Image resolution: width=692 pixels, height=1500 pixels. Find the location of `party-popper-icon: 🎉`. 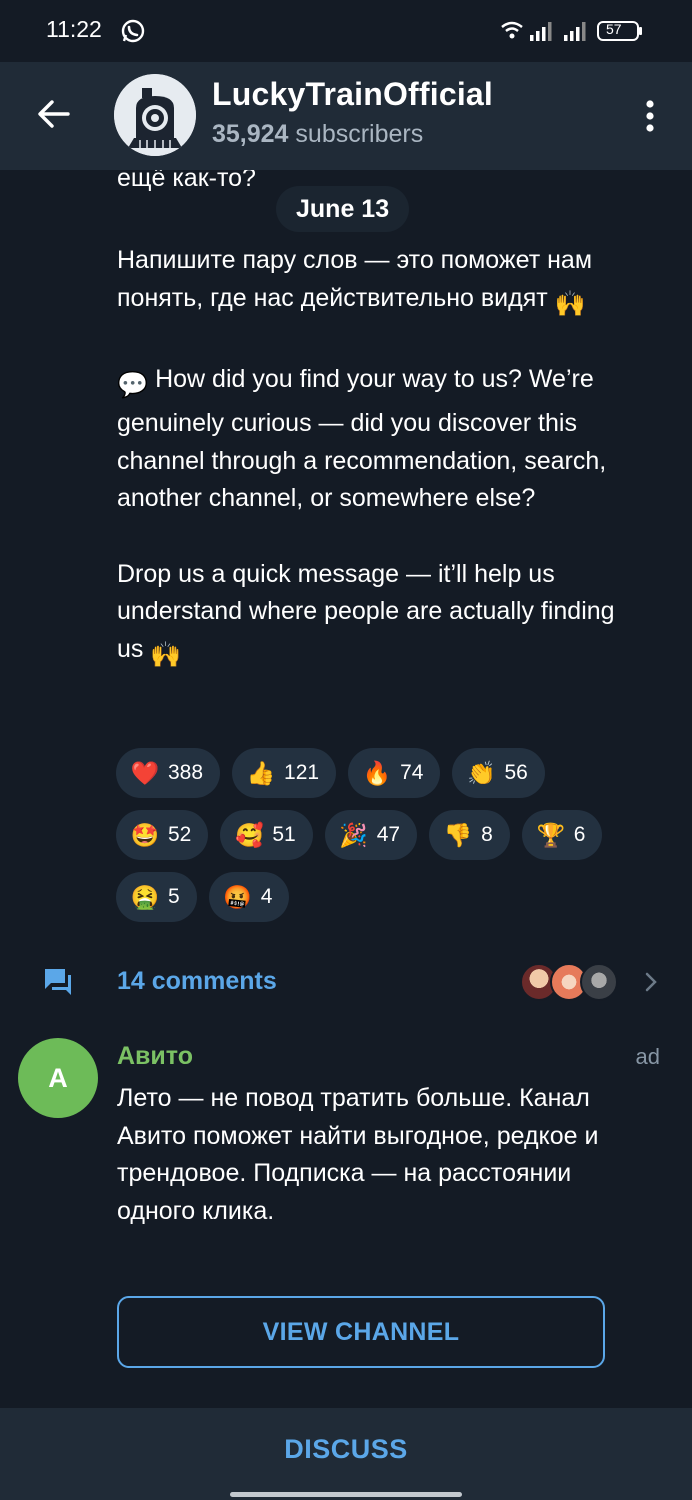

party-popper-icon: 🎉 is located at coordinates (354, 834).